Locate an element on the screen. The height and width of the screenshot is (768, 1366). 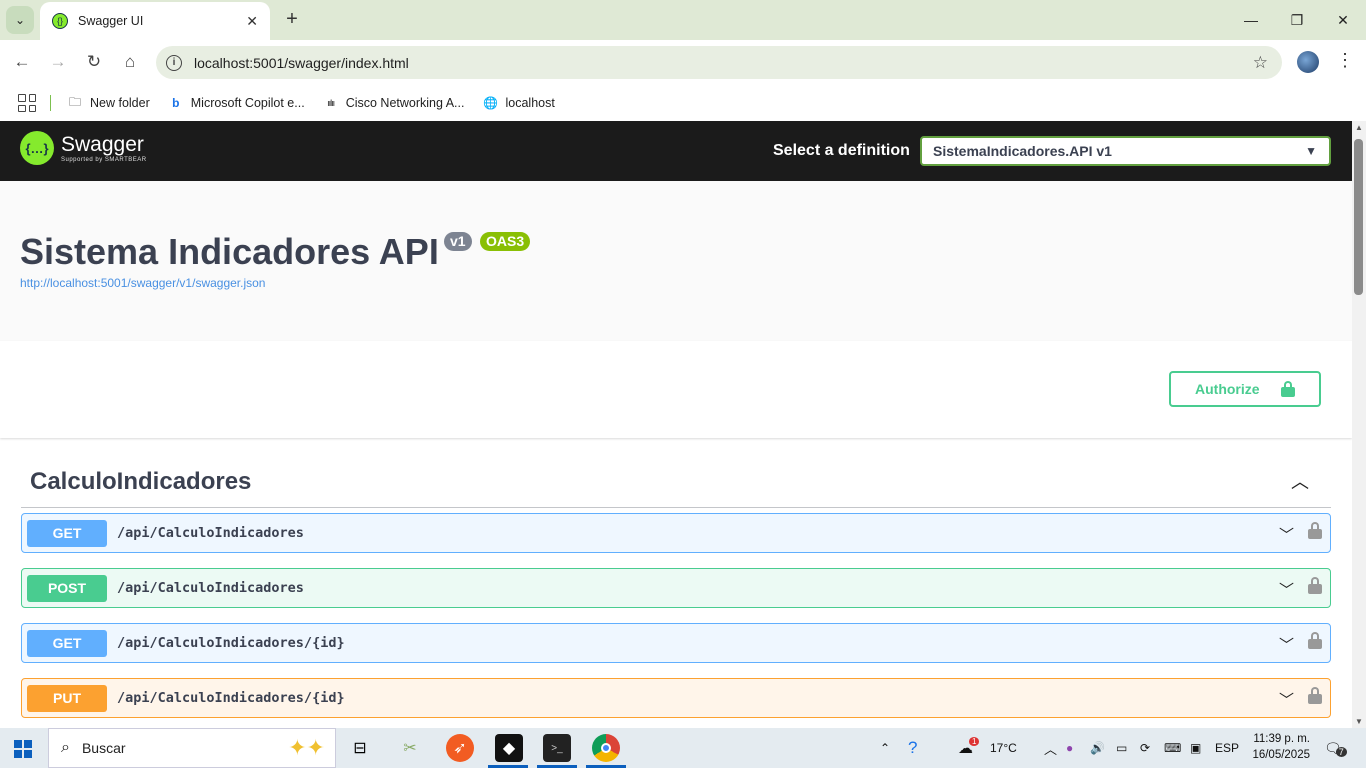
keyboard-icon: ⌨ is located at coordinates (1172, 748).